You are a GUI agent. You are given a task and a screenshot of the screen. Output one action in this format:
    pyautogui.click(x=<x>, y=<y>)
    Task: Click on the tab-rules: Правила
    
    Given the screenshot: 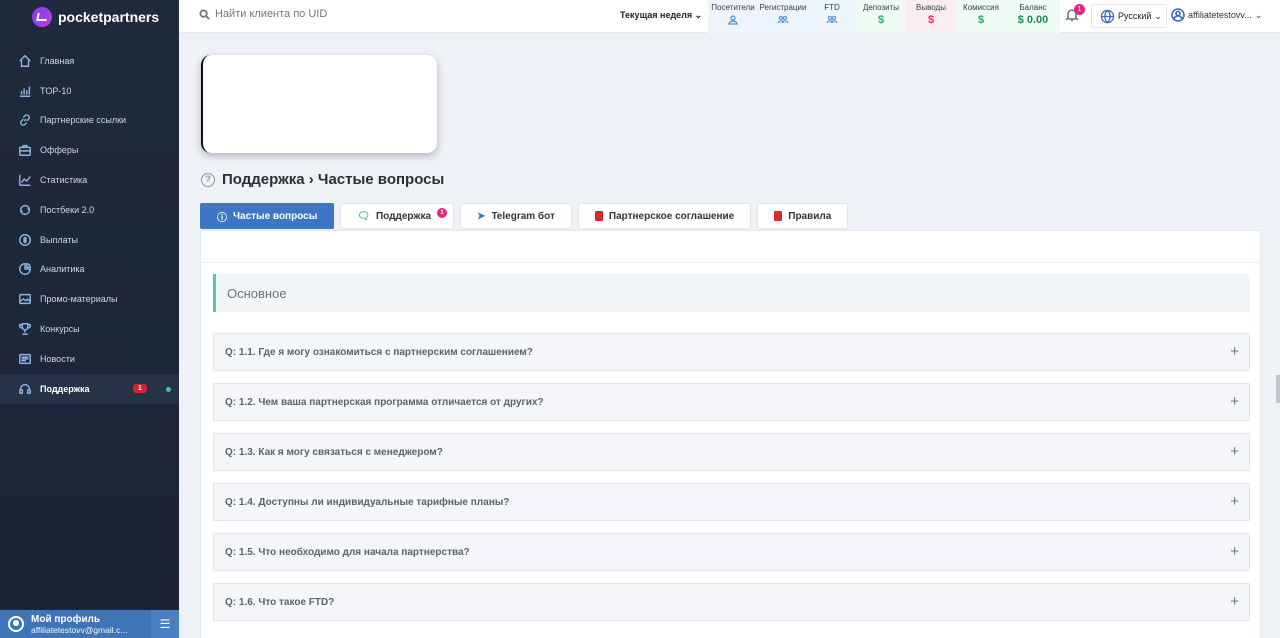 What is the action you would take?
    pyautogui.click(x=803, y=216)
    